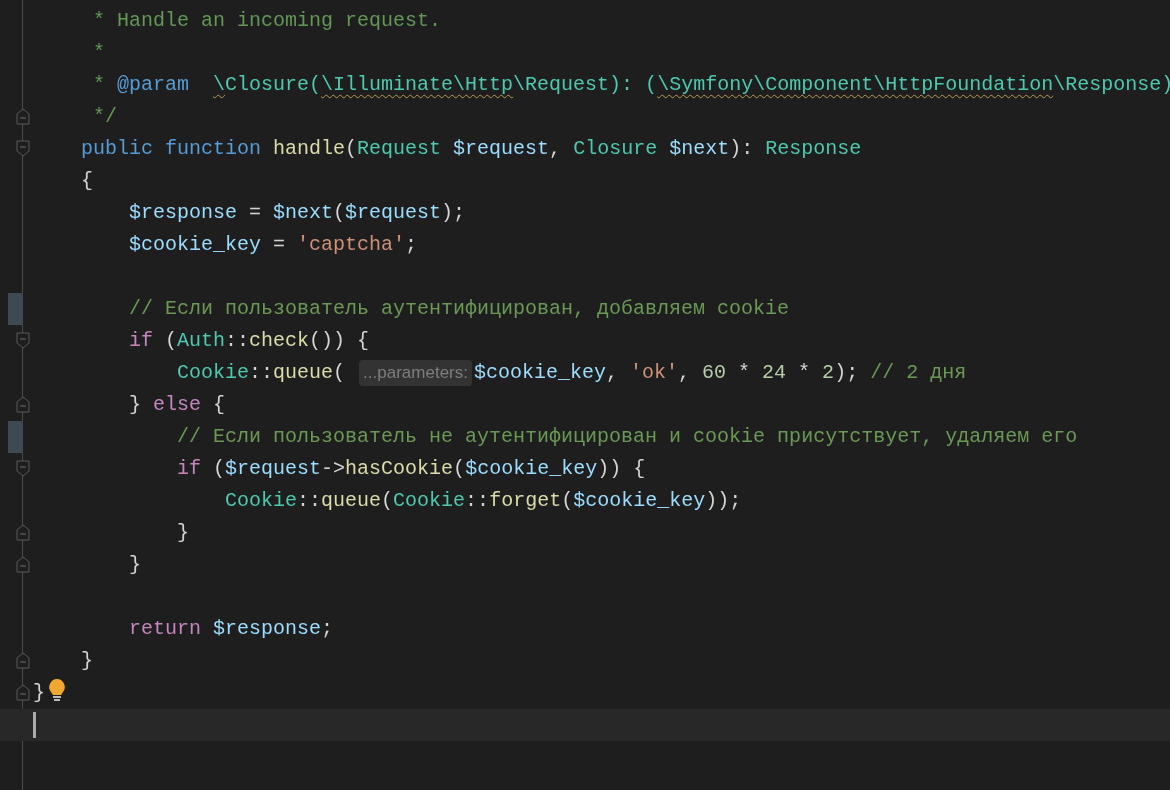  What do you see at coordinates (471, 149) in the screenshot?
I see `code-line: public function handle(Request $request, Closure $next): Response` at bounding box center [471, 149].